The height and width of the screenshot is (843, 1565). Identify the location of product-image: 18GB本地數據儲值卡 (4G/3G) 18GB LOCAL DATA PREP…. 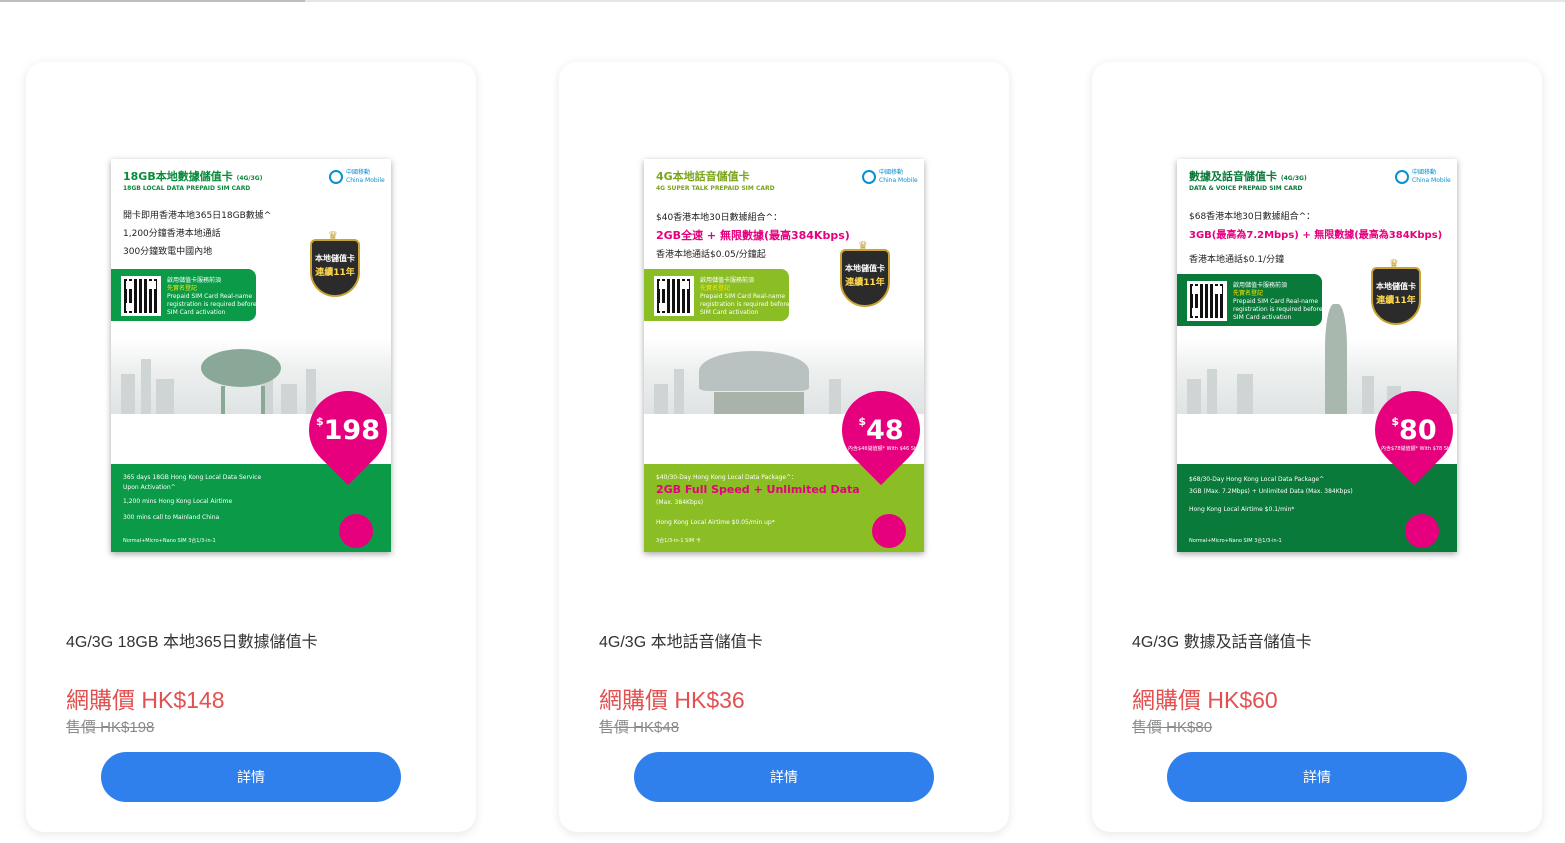
(251, 355).